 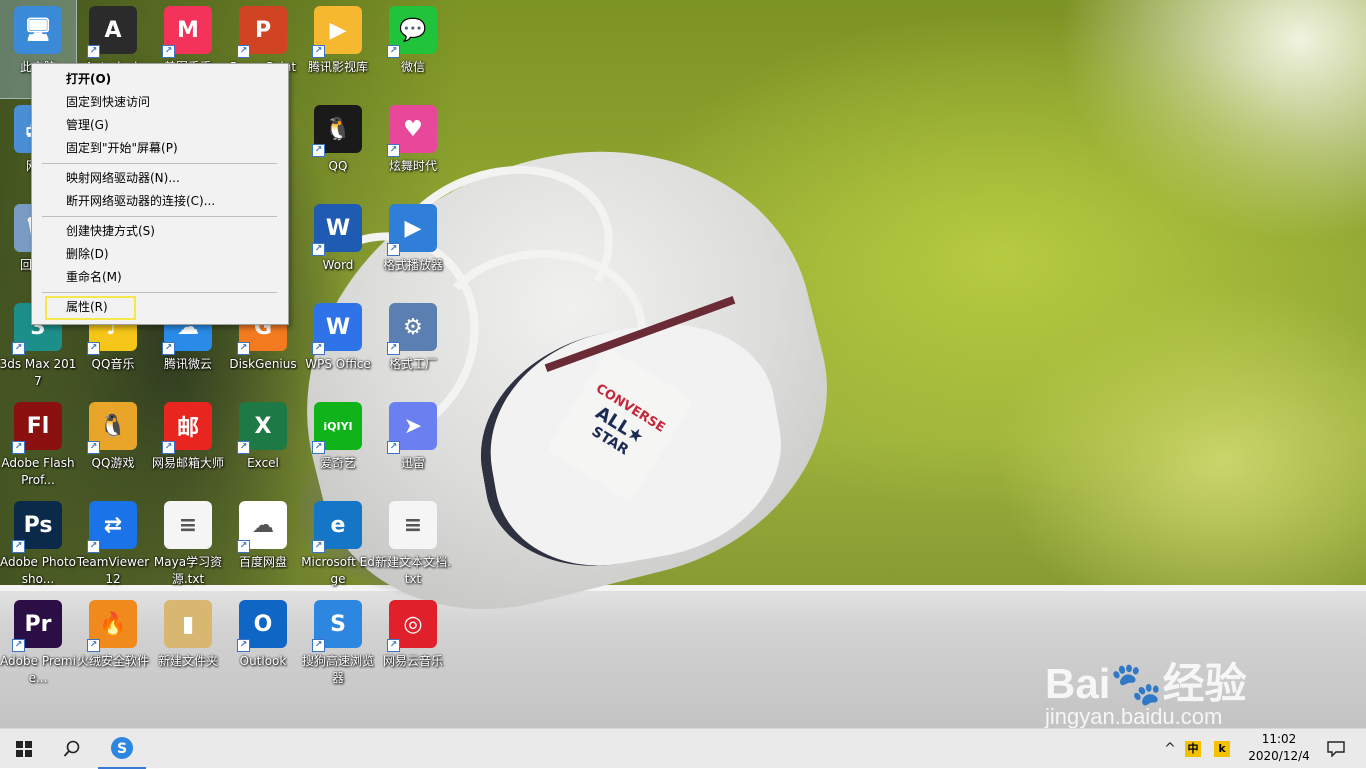 I want to click on taskbar-app-sogou: S, so click(x=122, y=749).